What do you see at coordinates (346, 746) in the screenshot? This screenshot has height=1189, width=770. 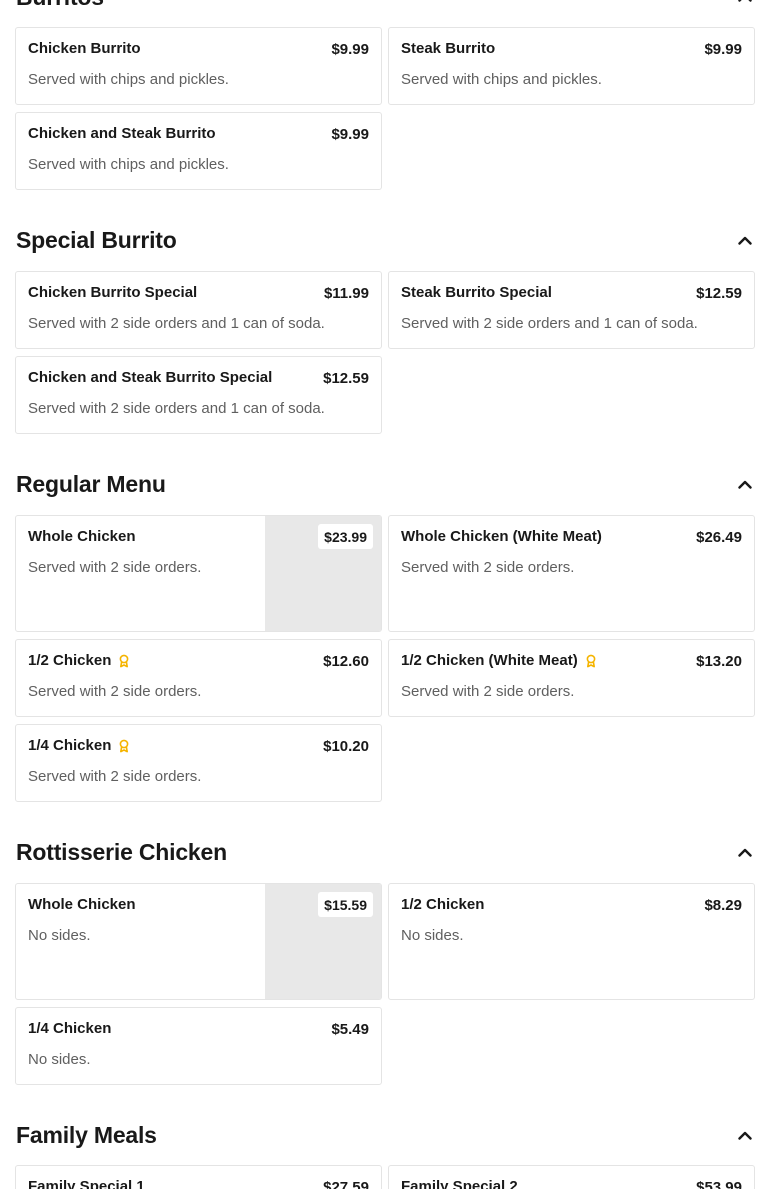 I see `item-price: $10.20` at bounding box center [346, 746].